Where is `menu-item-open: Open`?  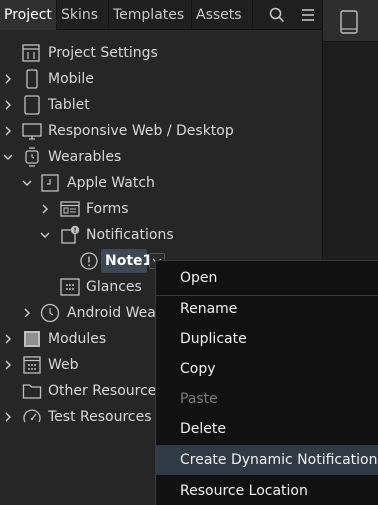
menu-item-open: Open is located at coordinates (267, 278).